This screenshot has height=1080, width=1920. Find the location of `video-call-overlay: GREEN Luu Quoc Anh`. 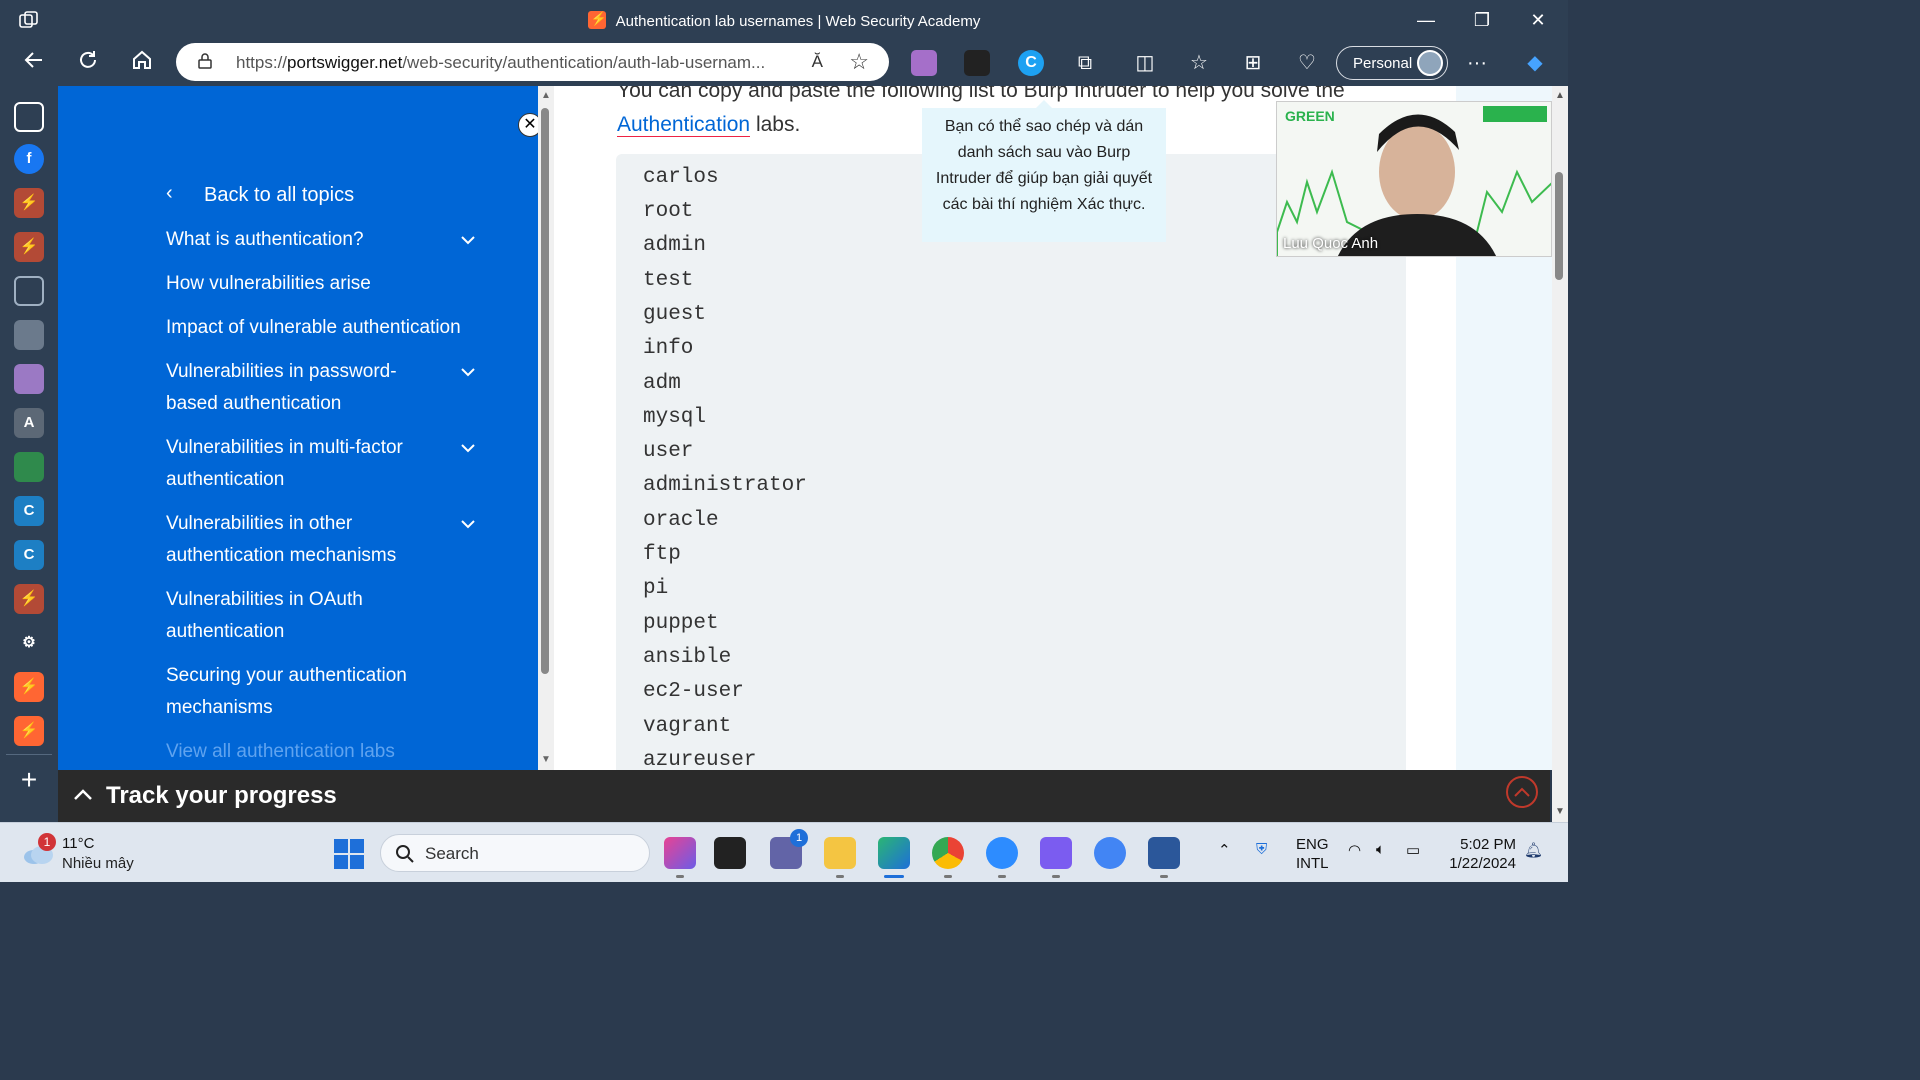

video-call-overlay: GREEN Luu Quoc Anh is located at coordinates (1414, 179).